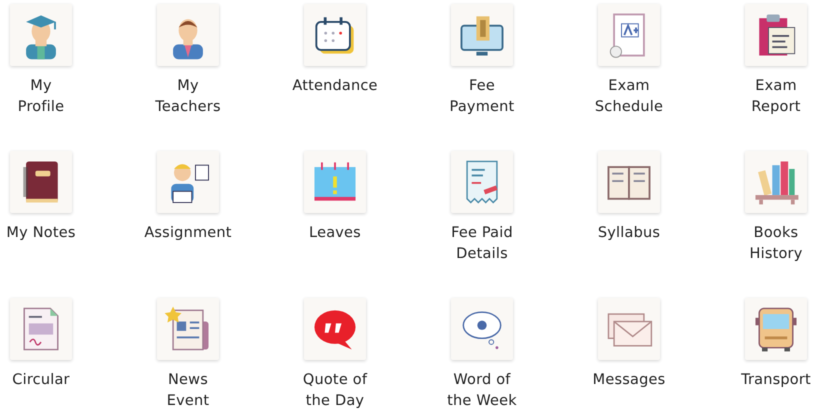 The width and height of the screenshot is (818, 416). Describe the element at coordinates (629, 380) in the screenshot. I see `menu-label: Messages` at that location.